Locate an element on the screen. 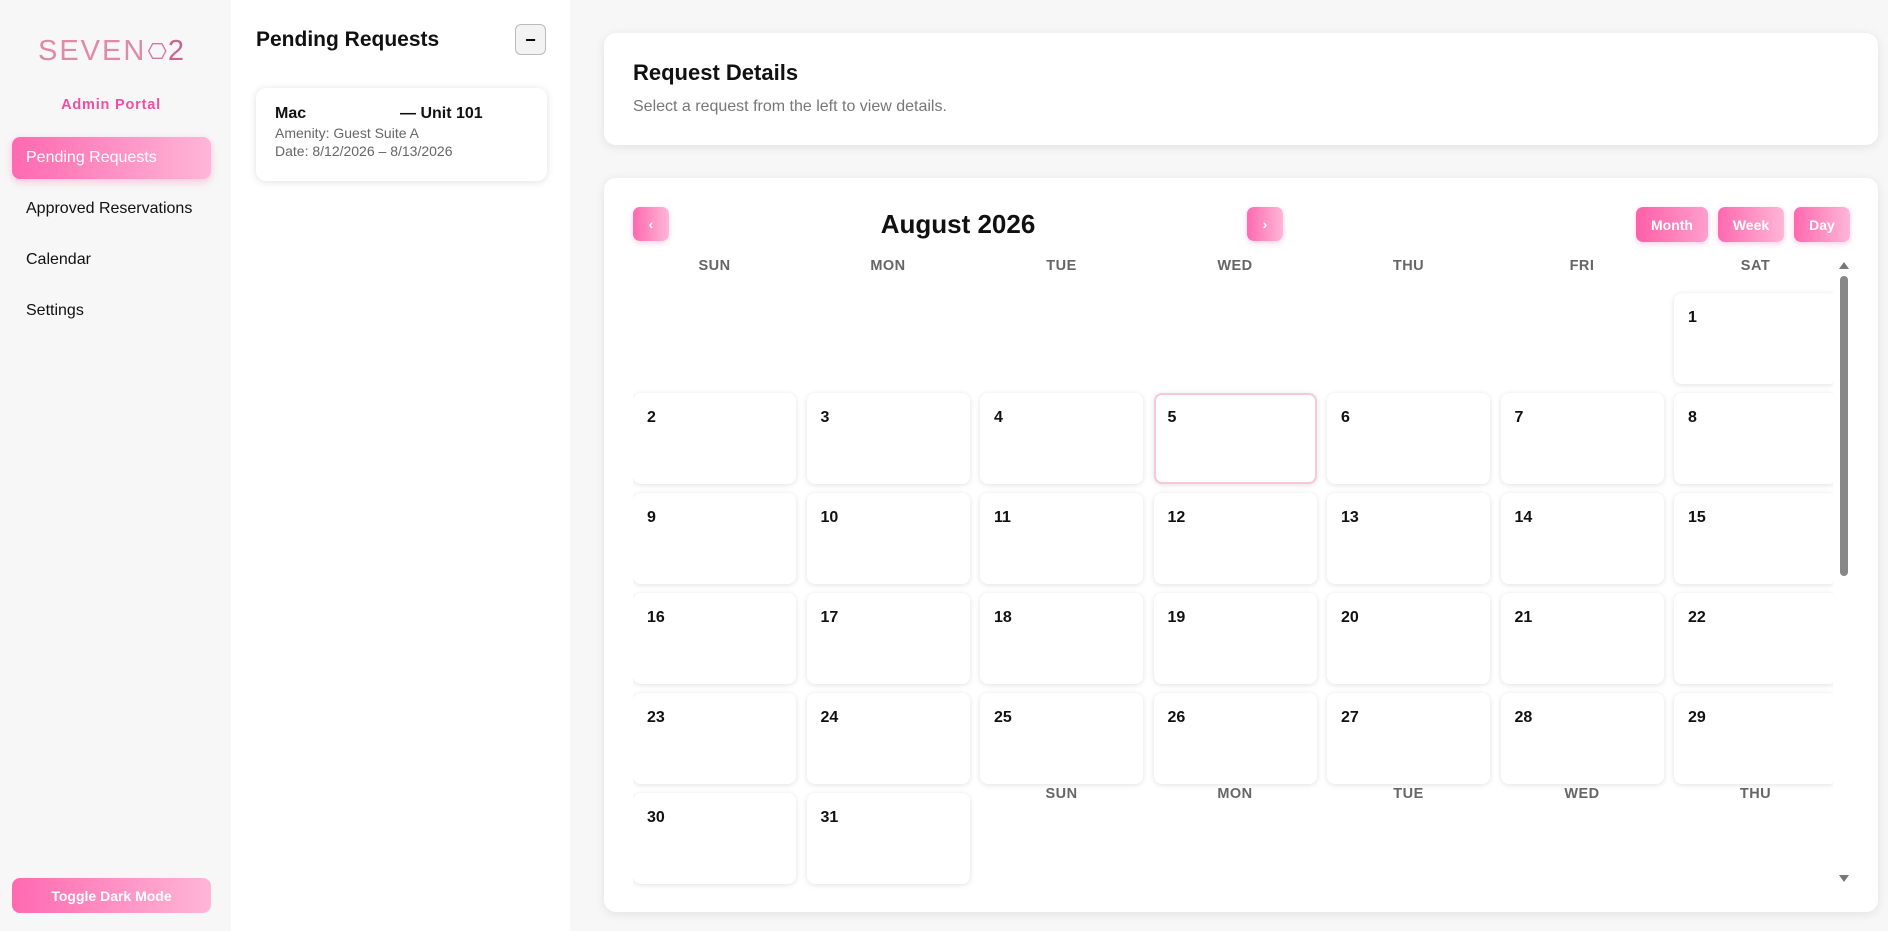 This screenshot has width=1888, height=931. sidebar-item-settings: Settings is located at coordinates (111, 311).